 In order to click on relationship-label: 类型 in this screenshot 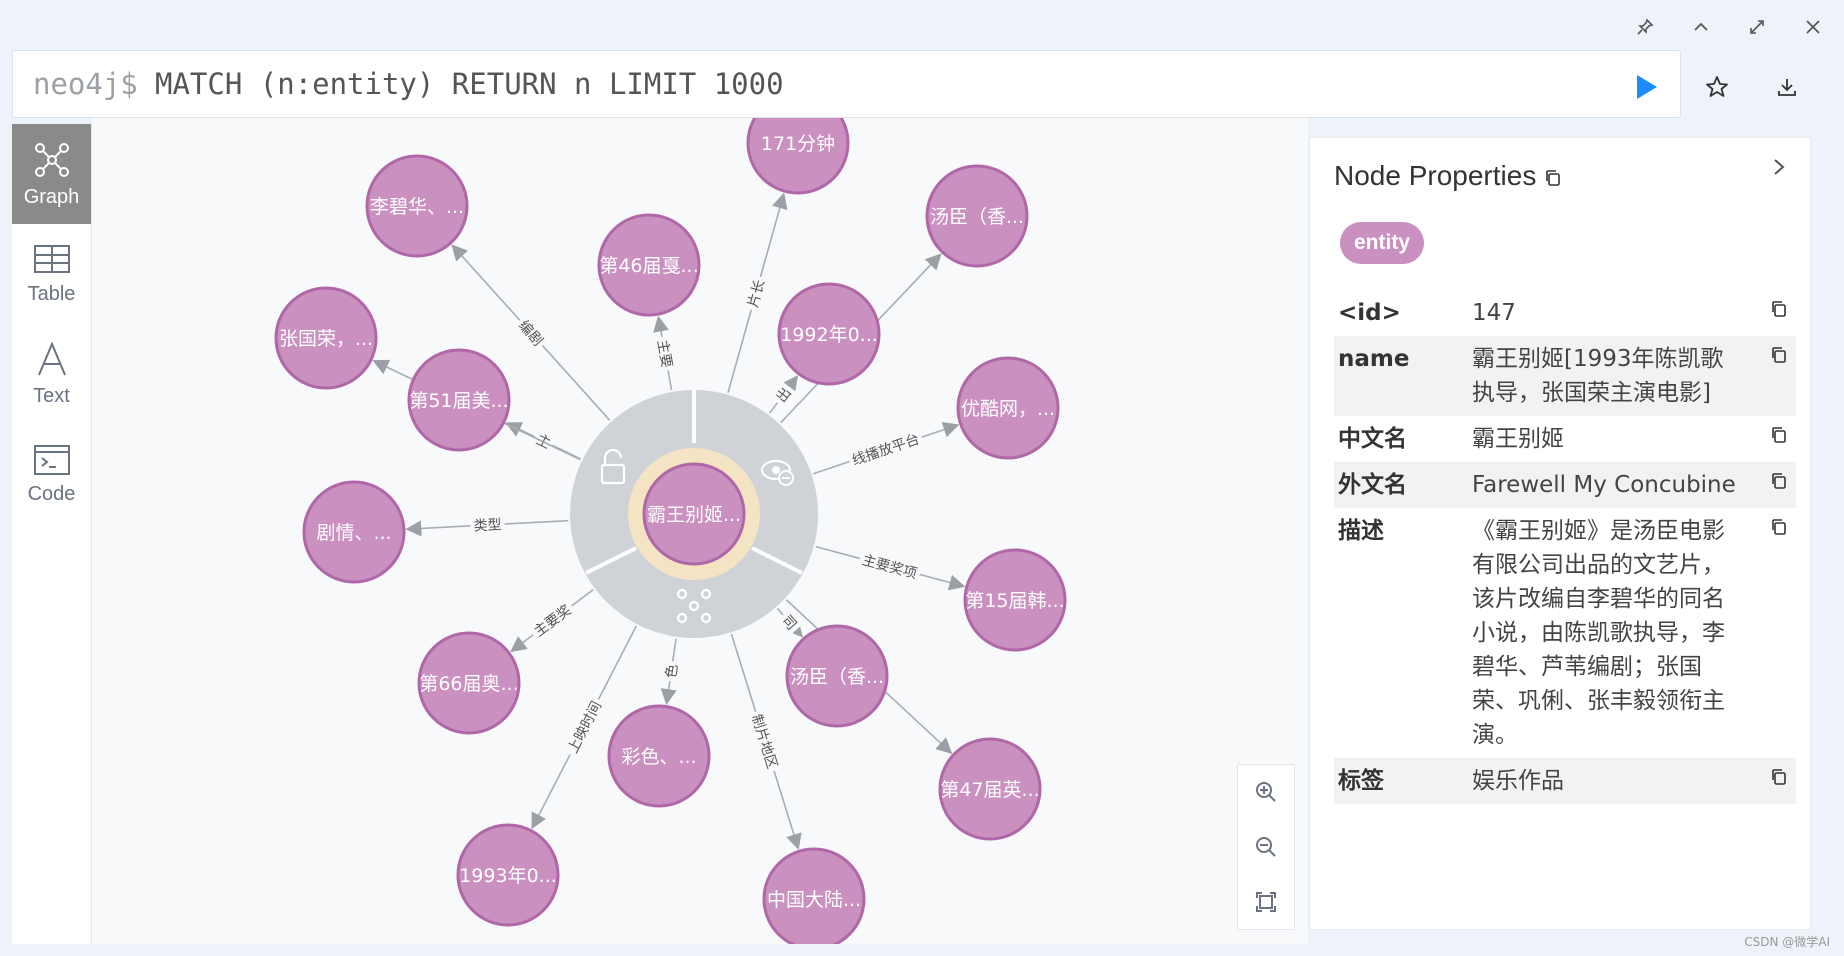, I will do `click(487, 525)`.